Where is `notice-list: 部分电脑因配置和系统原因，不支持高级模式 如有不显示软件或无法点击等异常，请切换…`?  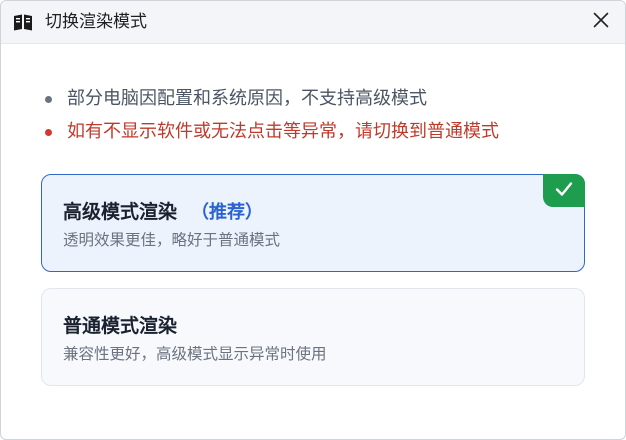 notice-list: 部分电脑因配置和系统原因，不支持高级模式 如有不显示软件或无法点击等异常，请切换… is located at coordinates (272, 120).